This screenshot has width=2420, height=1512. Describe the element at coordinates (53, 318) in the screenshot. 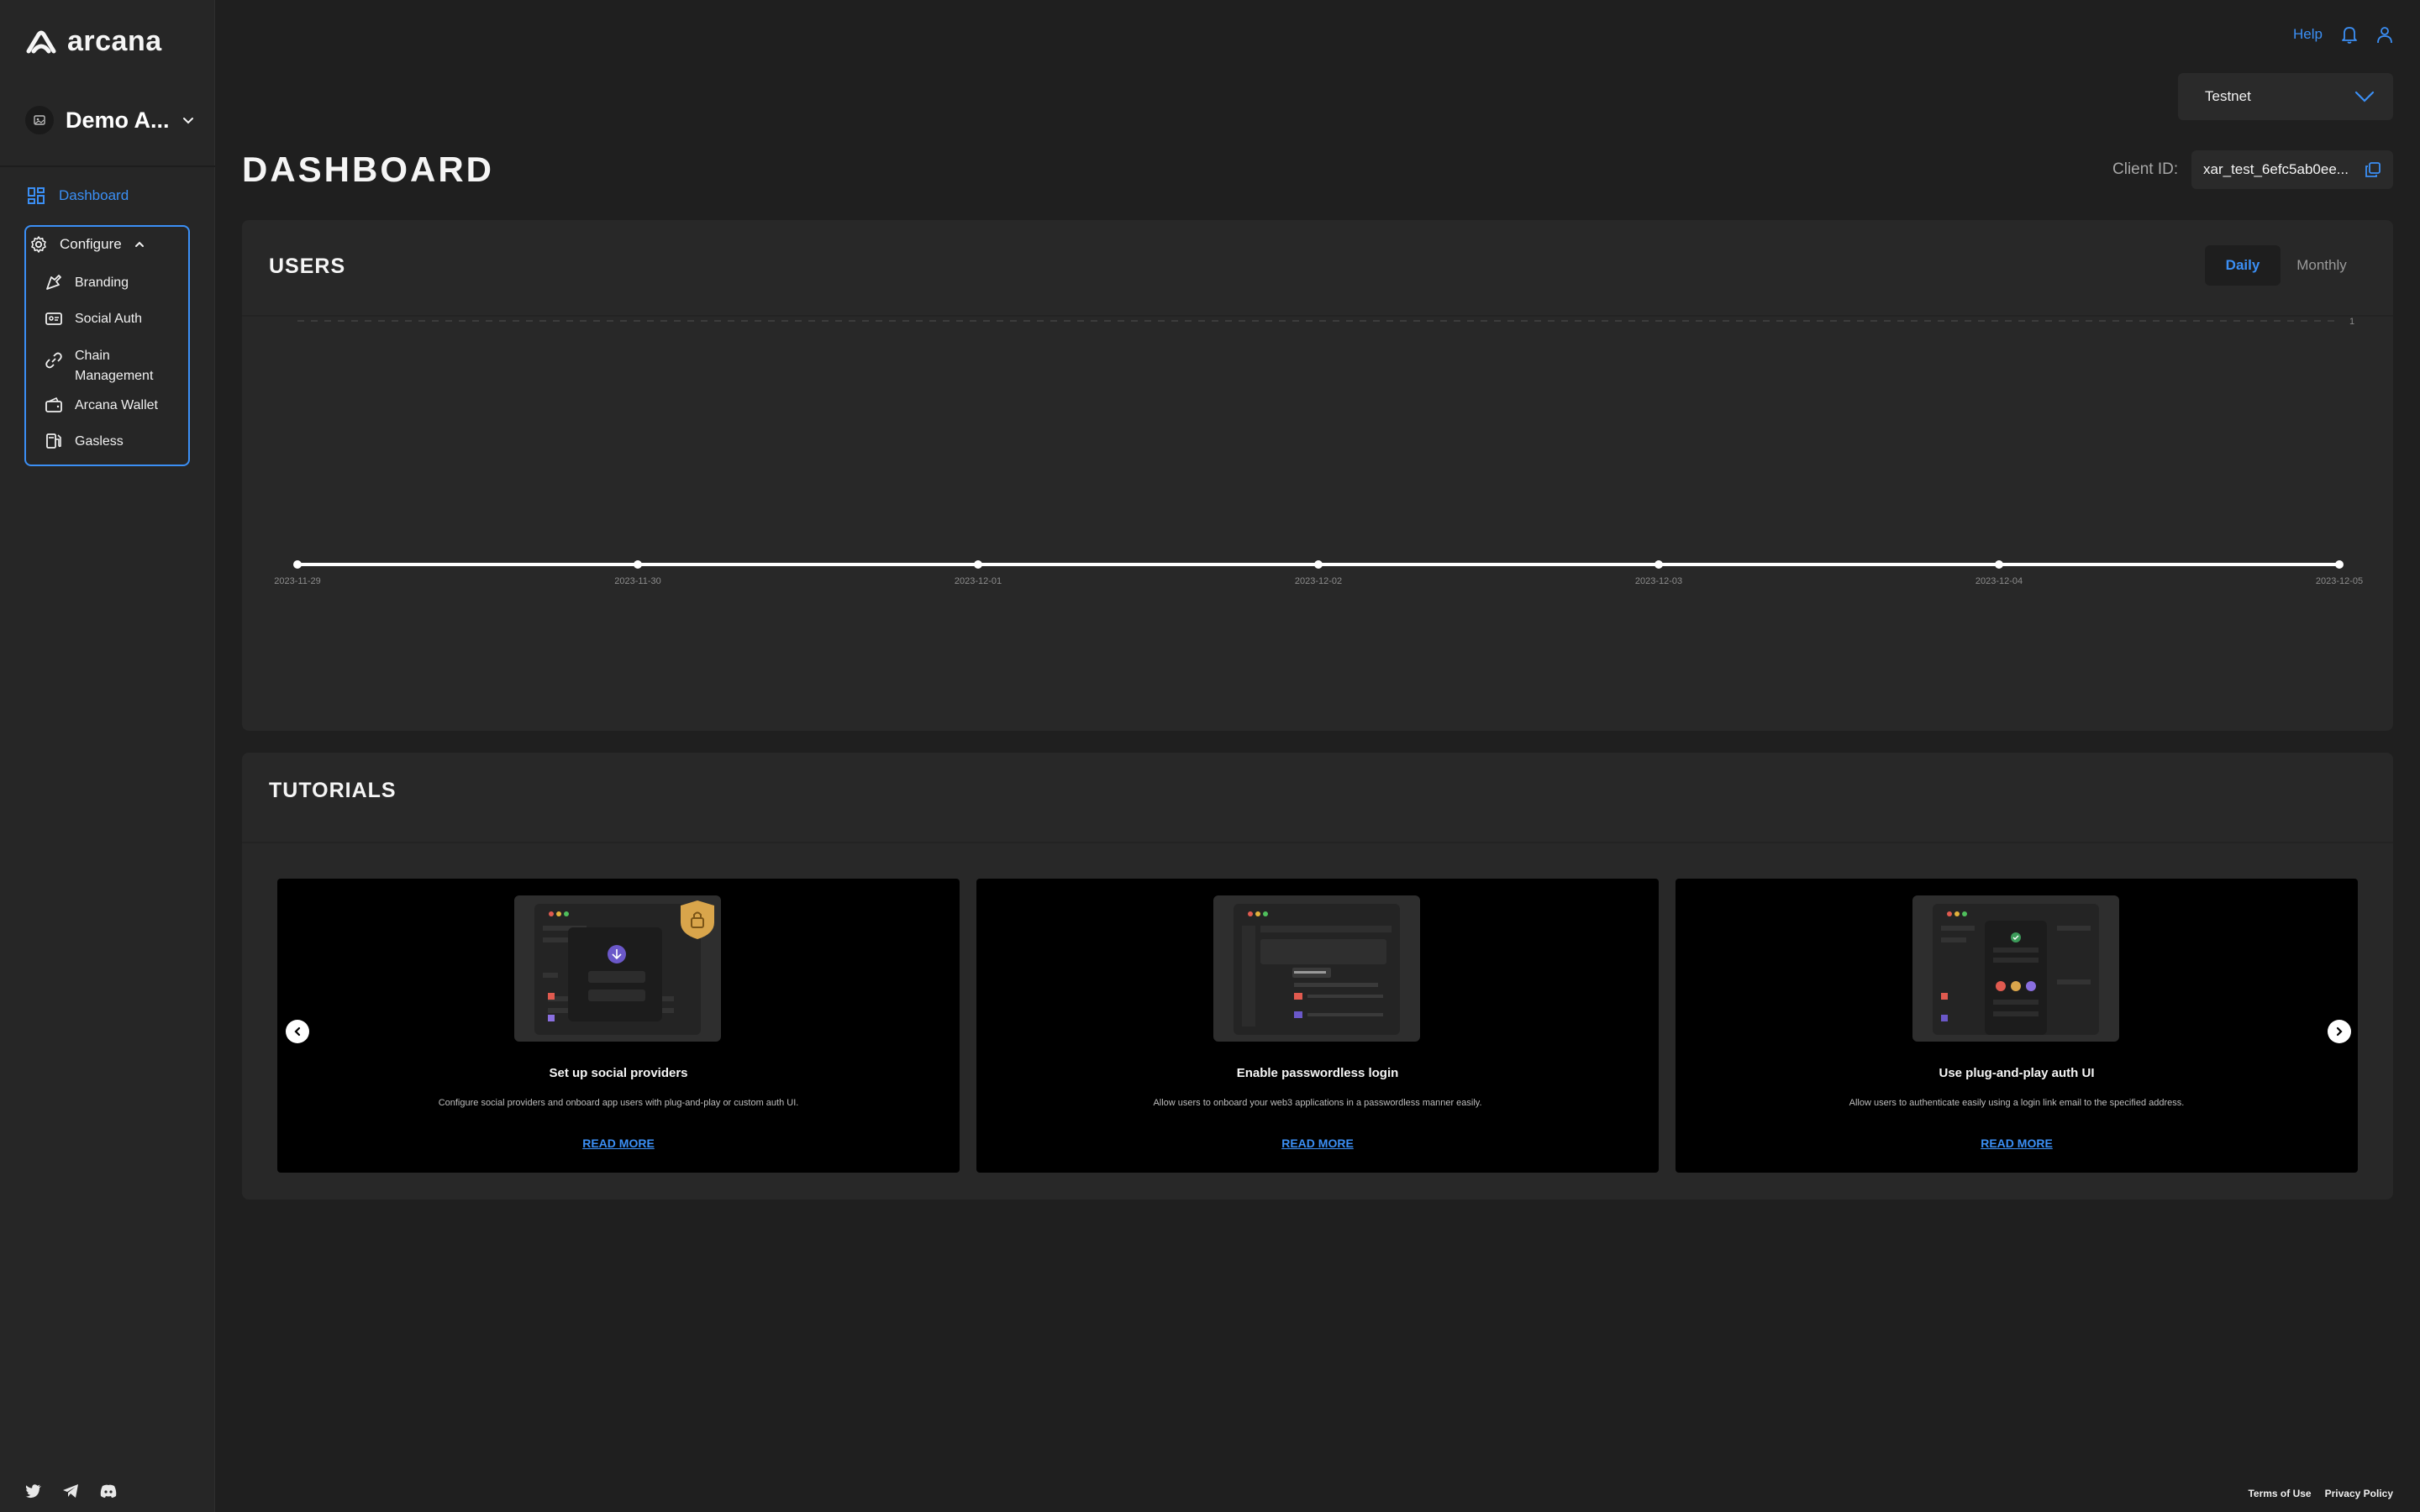

I see `id-card-icon` at that location.